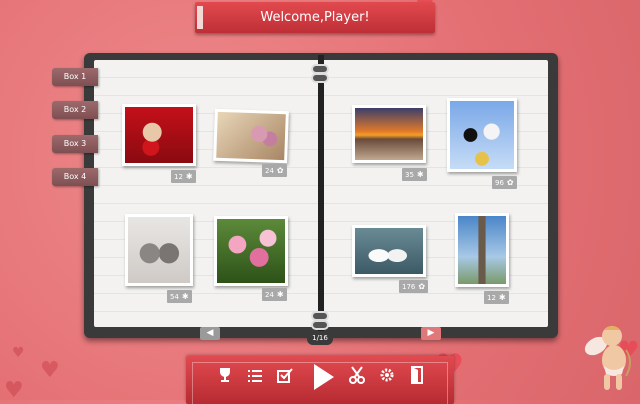  I want to click on tab-box-3: Box 3, so click(75, 144).